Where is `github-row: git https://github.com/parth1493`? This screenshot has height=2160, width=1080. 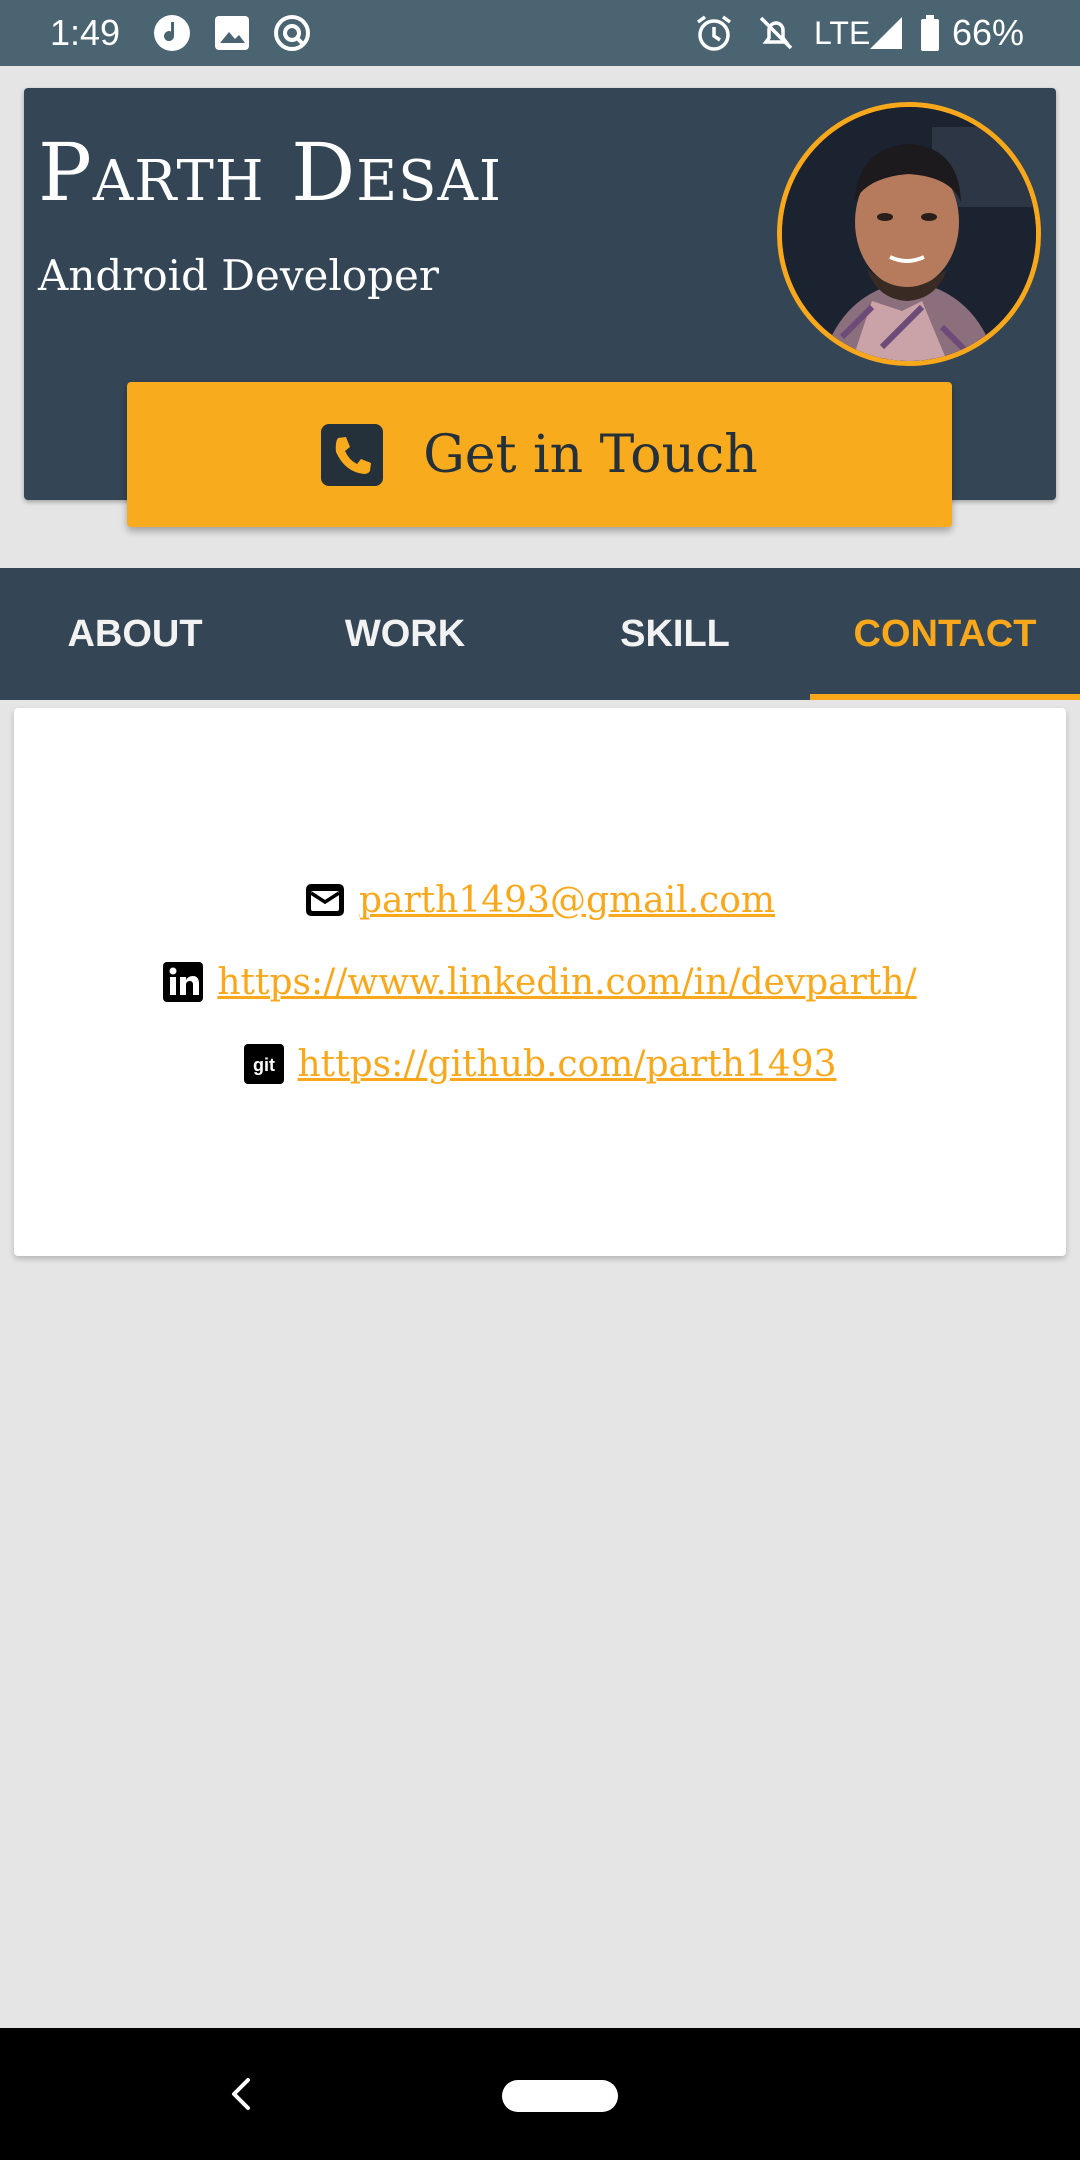 github-row: git https://github.com/parth1493 is located at coordinates (540, 1064).